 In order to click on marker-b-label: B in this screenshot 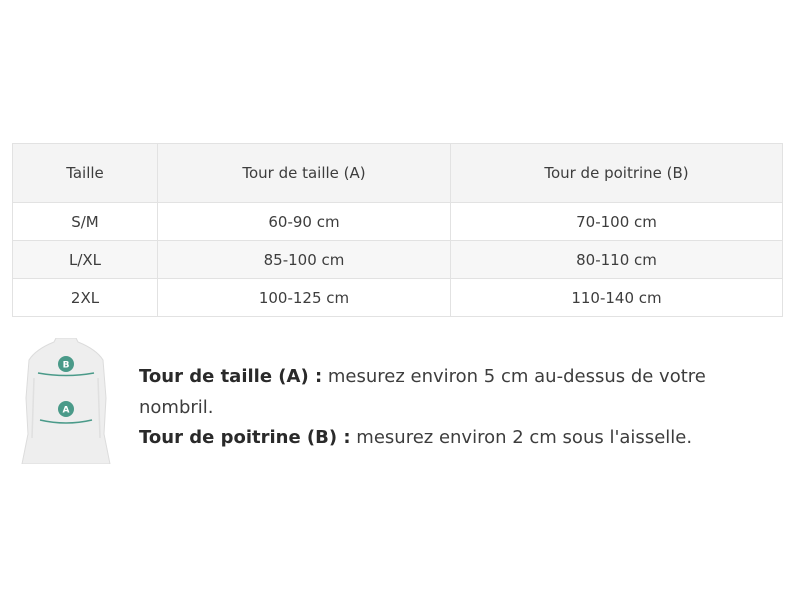, I will do `click(66, 366)`.